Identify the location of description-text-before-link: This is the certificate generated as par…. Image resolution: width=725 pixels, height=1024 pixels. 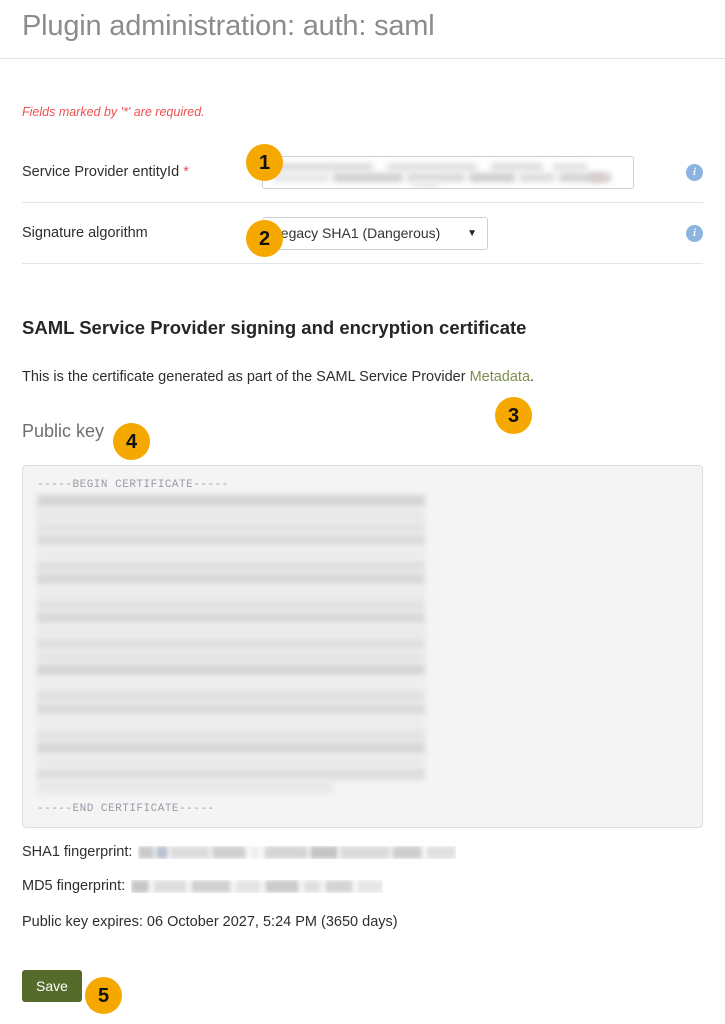
(246, 377).